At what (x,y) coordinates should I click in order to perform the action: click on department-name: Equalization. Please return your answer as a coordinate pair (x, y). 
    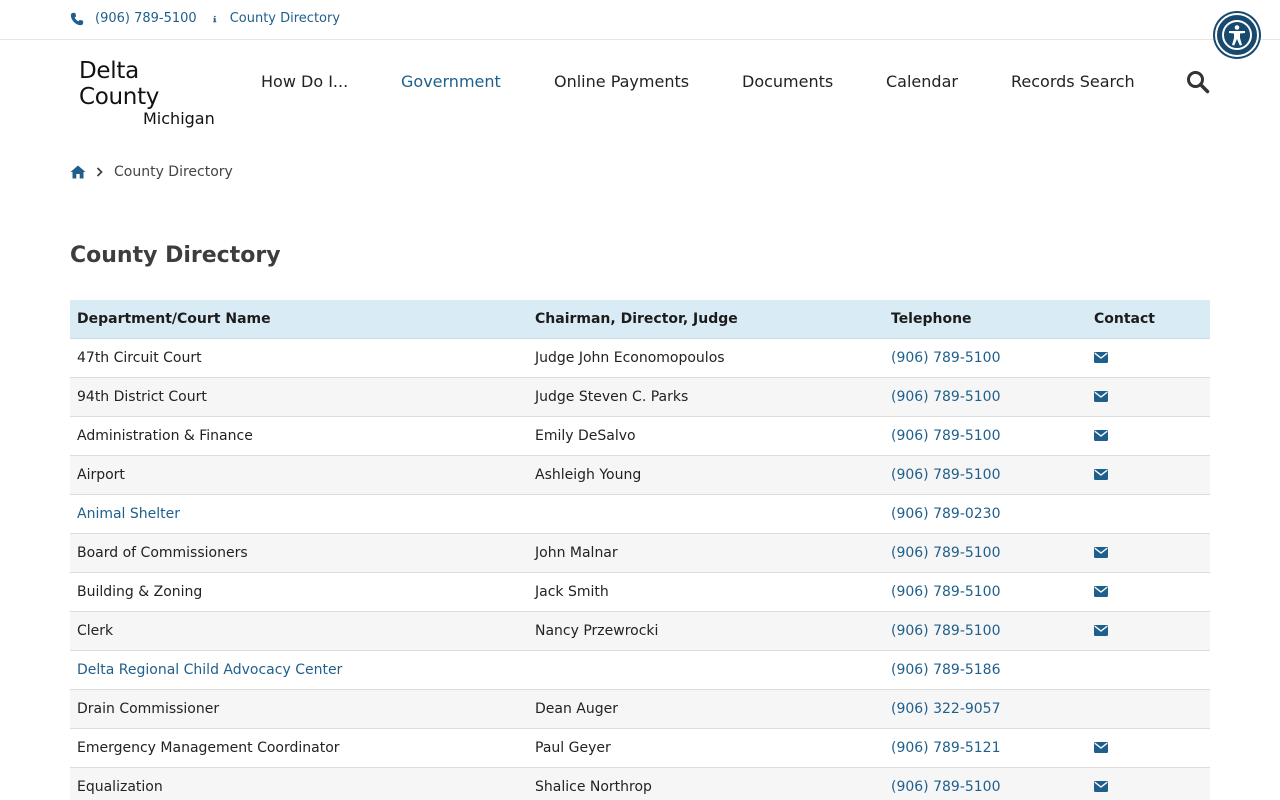
    Looking at the image, I should click on (299, 783).